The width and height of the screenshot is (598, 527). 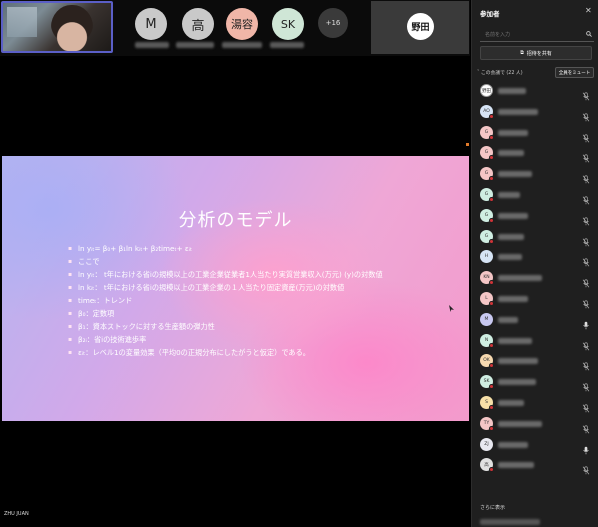 I want to click on active-speaker-avatar: 野田, so click(x=420, y=26).